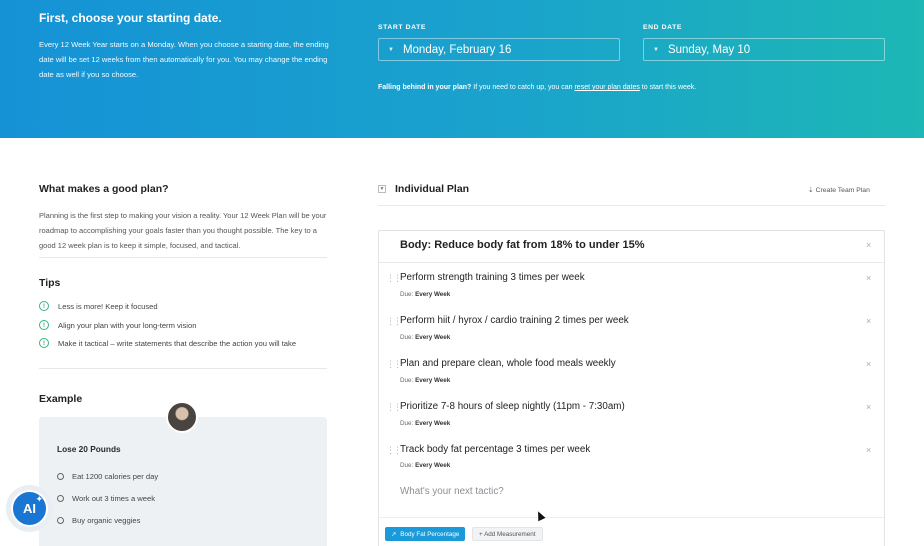 The width and height of the screenshot is (924, 546). What do you see at coordinates (104, 189) in the screenshot?
I see `good-plan-heading: What makes a good plan?` at bounding box center [104, 189].